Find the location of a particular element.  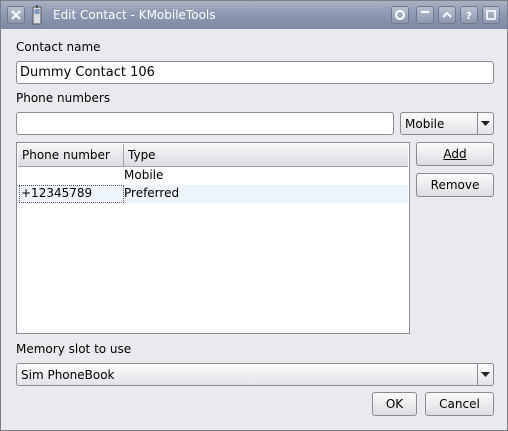

ok-button-label: OK is located at coordinates (394, 404).